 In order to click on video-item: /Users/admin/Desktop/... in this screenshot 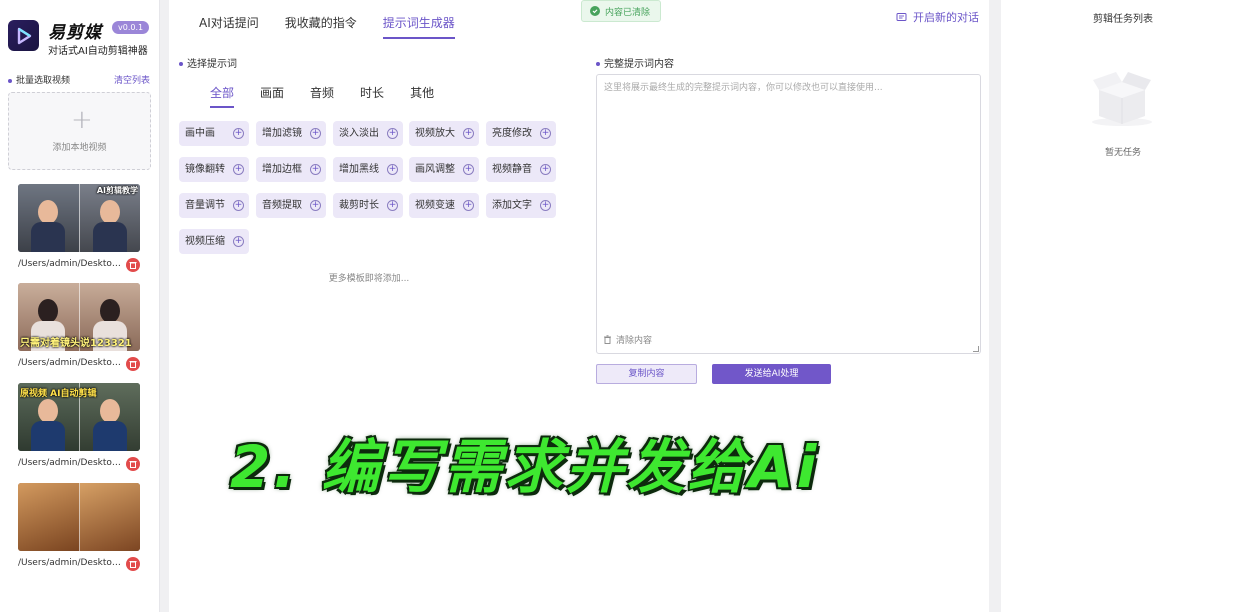, I will do `click(80, 527)`.